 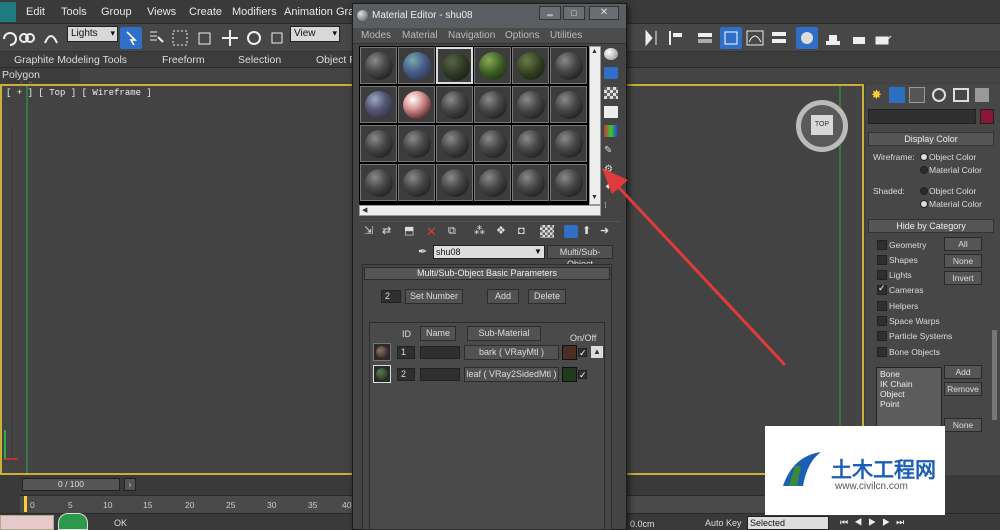 I want to click on video-color-check-icon, so click(x=611, y=131).